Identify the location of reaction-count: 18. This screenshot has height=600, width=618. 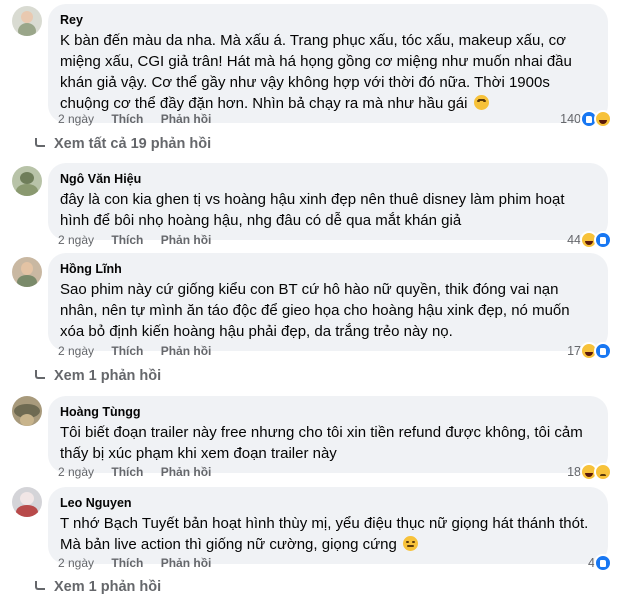
(574, 472).